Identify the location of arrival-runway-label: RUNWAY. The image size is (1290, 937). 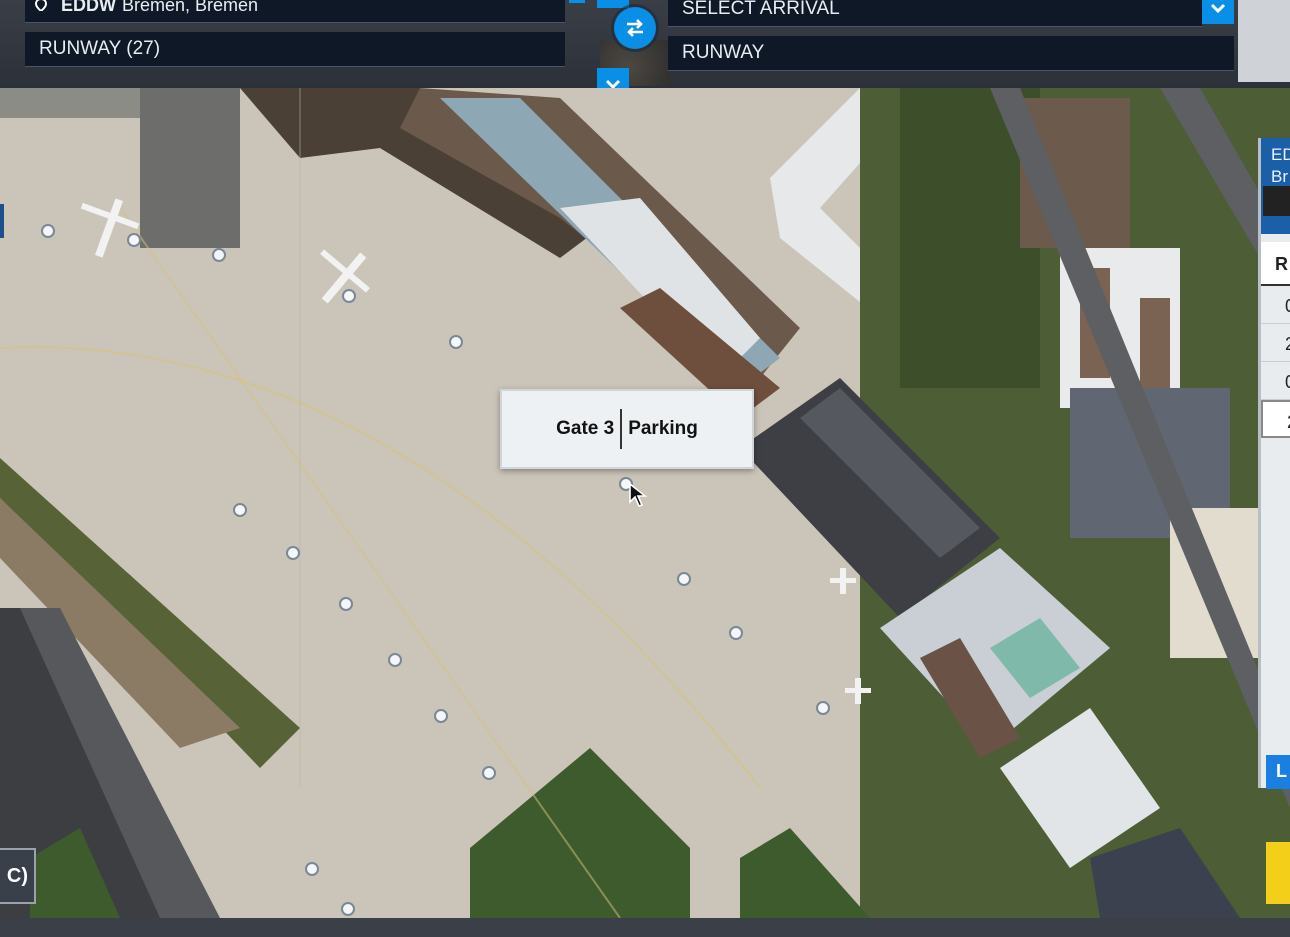
(723, 52).